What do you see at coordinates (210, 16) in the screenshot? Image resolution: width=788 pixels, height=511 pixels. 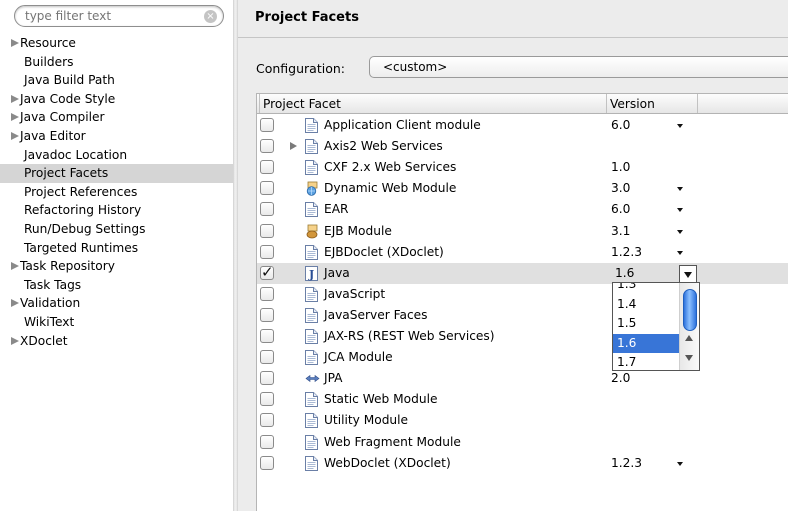 I see `clear-filter-icon: ×` at bounding box center [210, 16].